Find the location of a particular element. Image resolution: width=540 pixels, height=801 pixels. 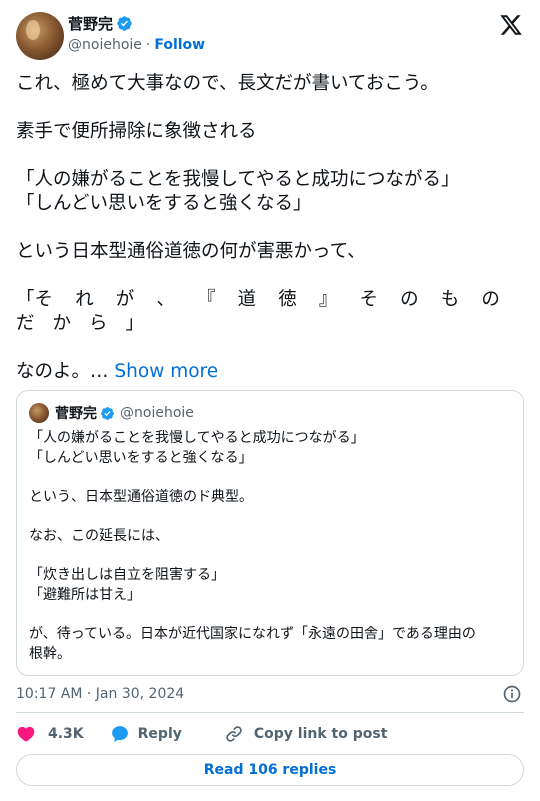

read-replies-button: Read 106 replies is located at coordinates (270, 770).